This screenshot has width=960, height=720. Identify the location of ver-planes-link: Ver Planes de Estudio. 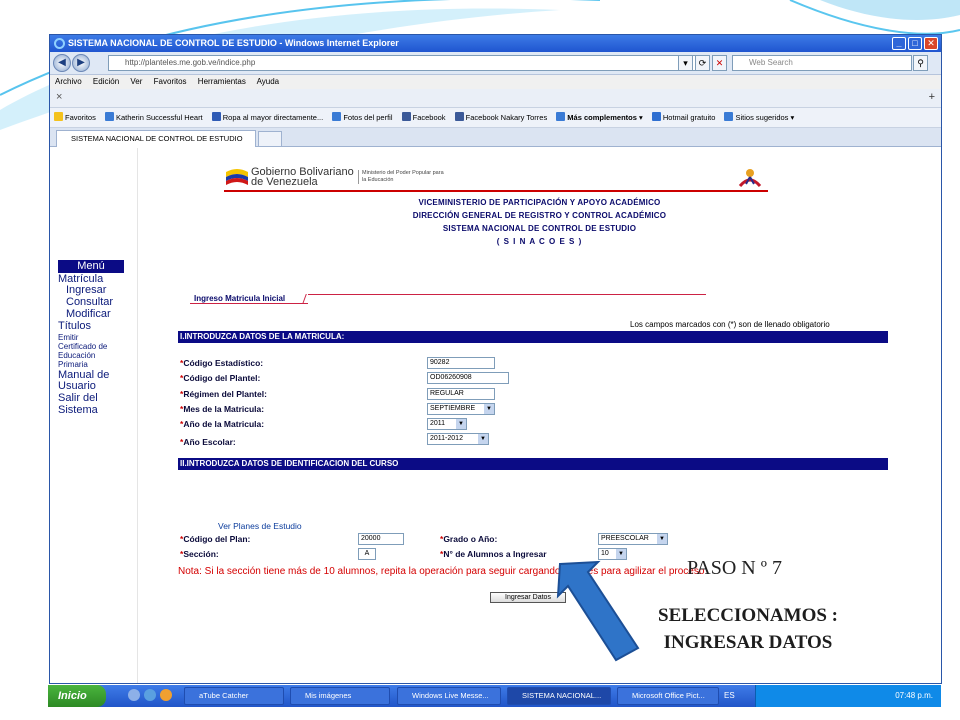
(260, 526).